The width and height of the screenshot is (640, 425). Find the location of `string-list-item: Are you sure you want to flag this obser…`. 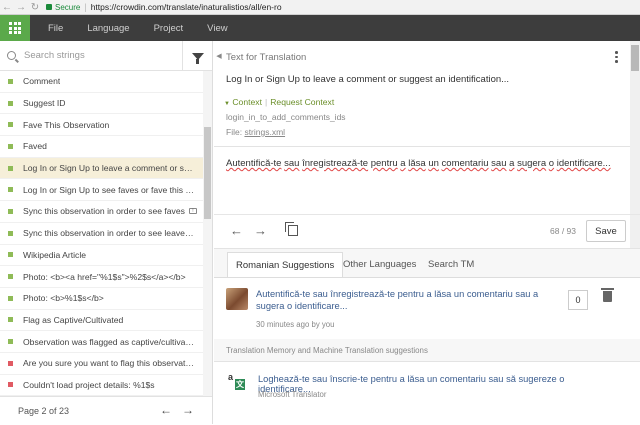

string-list-item: Are you sure you want to flag this obser… is located at coordinates (101, 364).